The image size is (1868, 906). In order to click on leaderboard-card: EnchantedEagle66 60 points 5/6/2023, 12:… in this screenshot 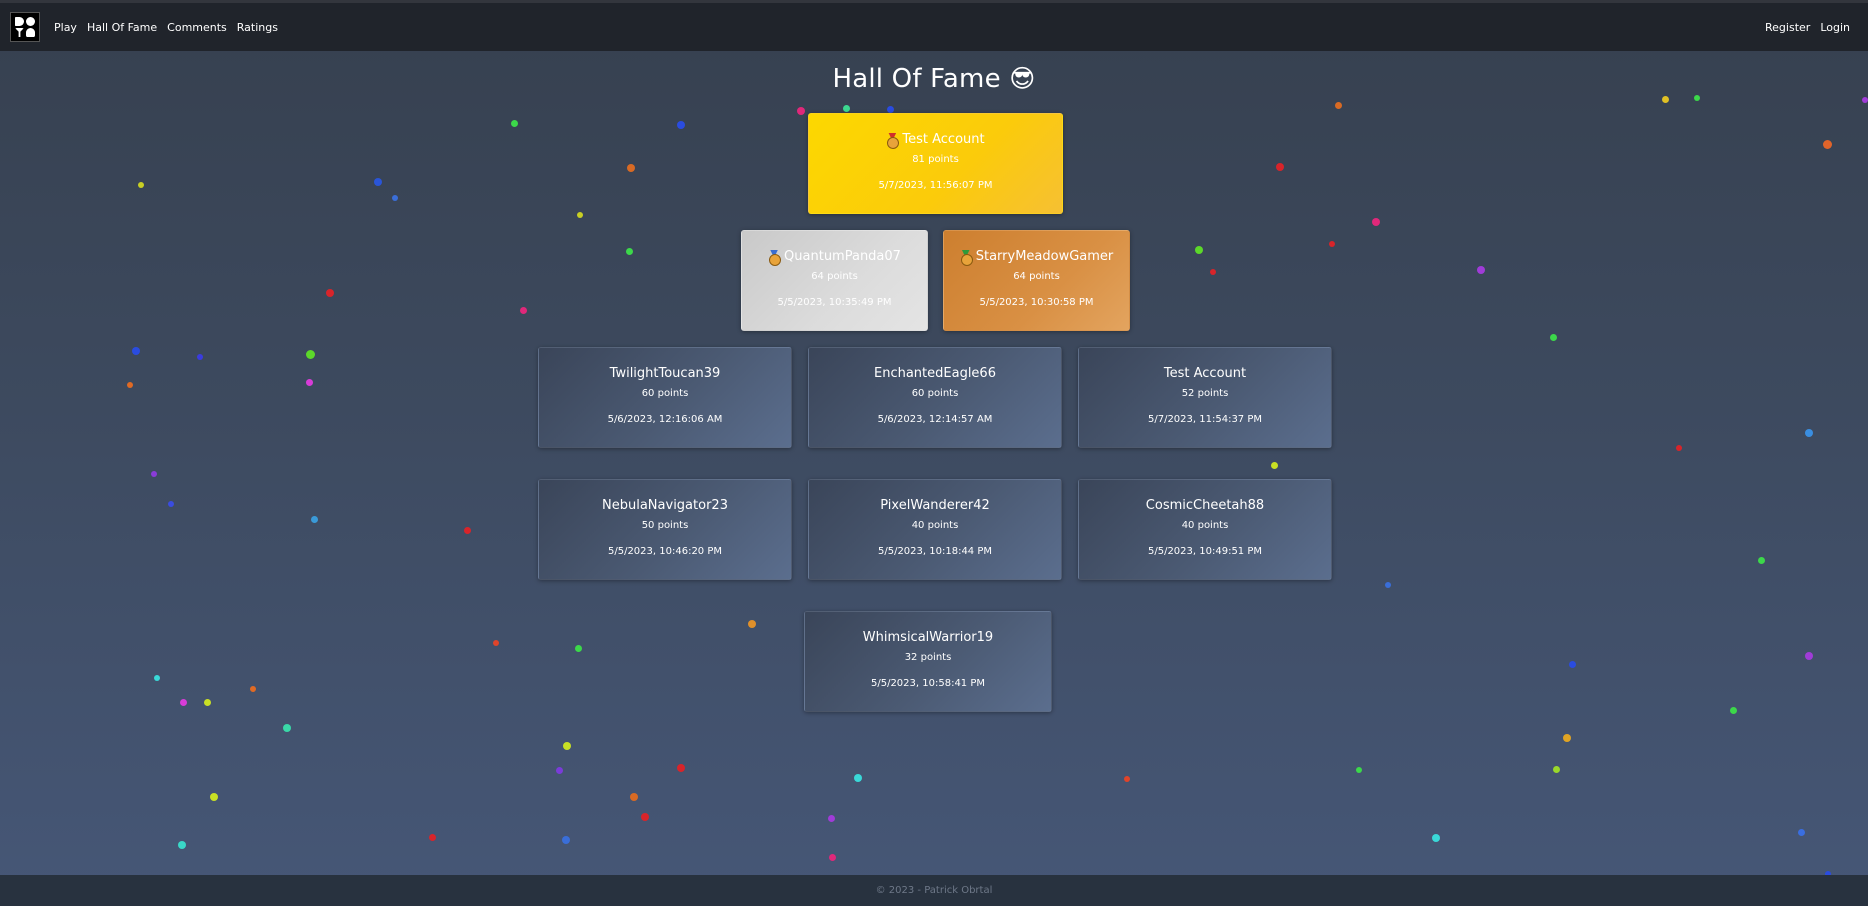, I will do `click(935, 397)`.